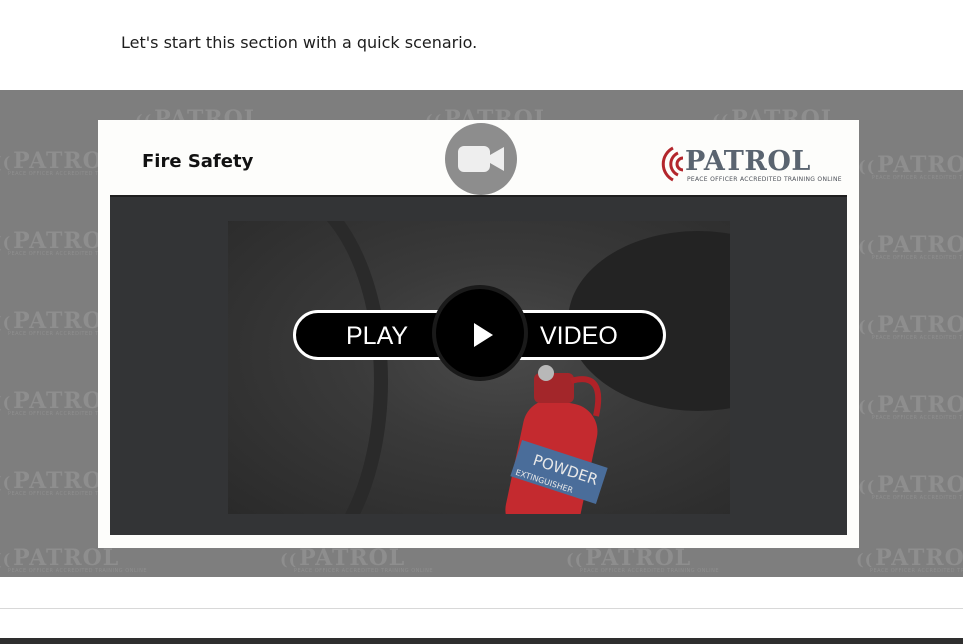 Image resolution: width=963 pixels, height=644 pixels. I want to click on fire-extinguisher-image: POWDER EXTINGUISHER, so click(556, 439).